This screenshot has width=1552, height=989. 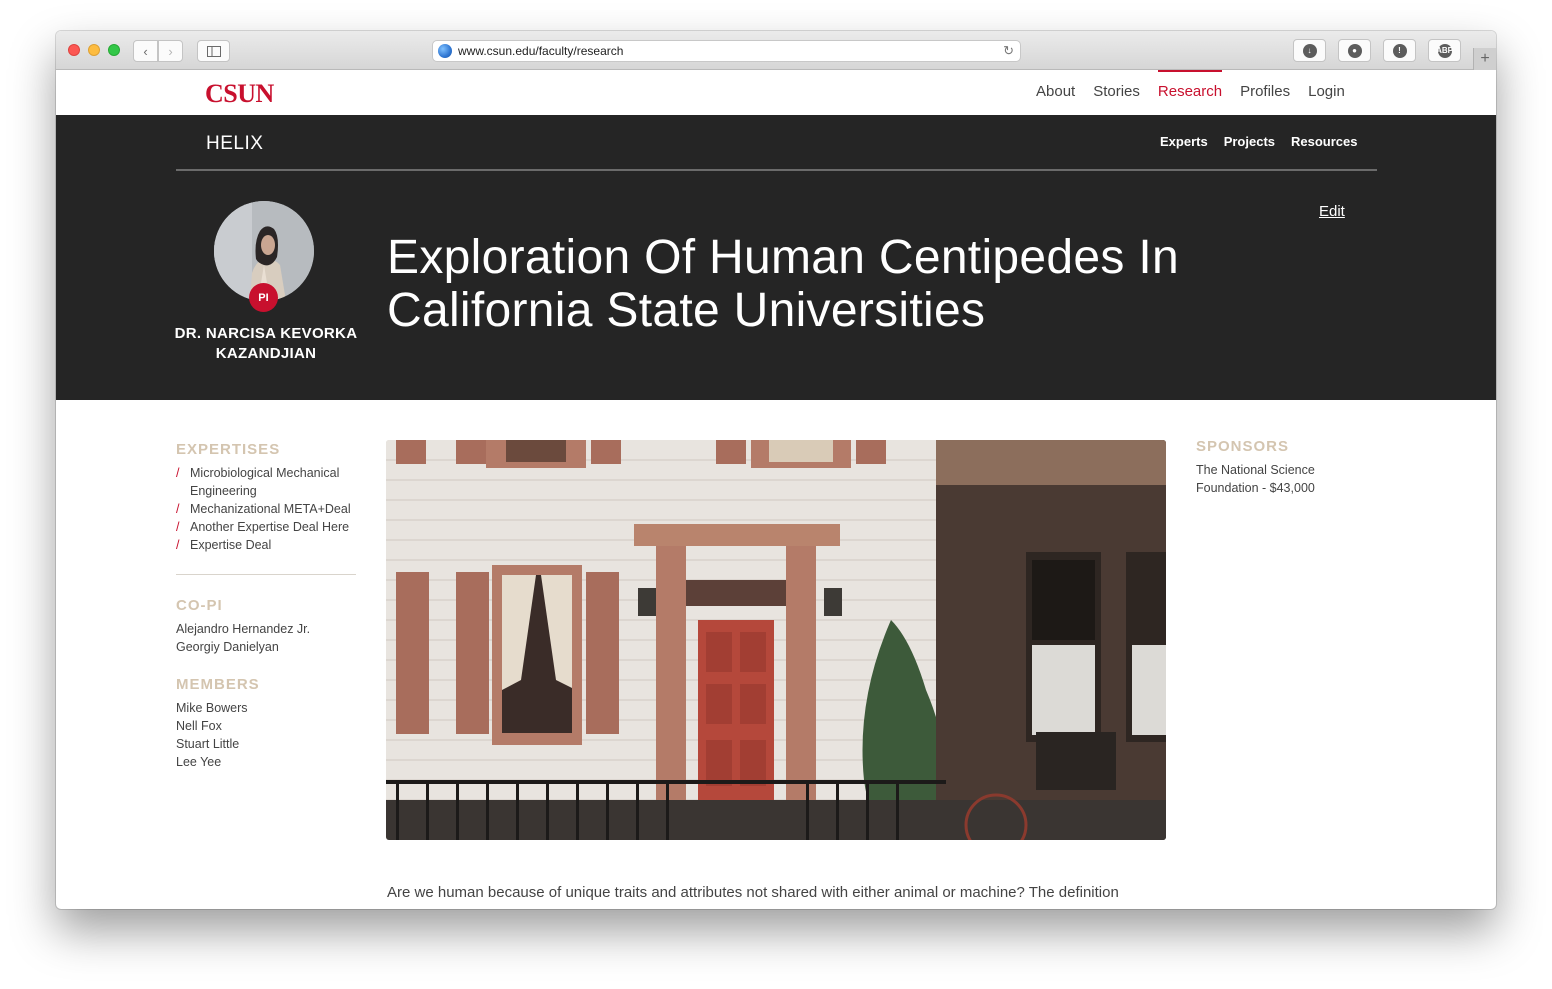 I want to click on reload-icon: ↻, so click(x=1008, y=51).